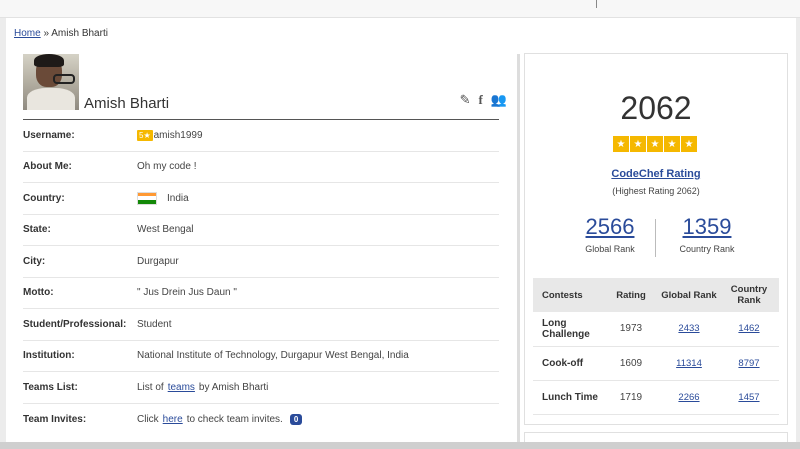 Image resolution: width=800 pixels, height=449 pixels. Describe the element at coordinates (173, 419) in the screenshot. I see `team-invites-here-link: here` at that location.